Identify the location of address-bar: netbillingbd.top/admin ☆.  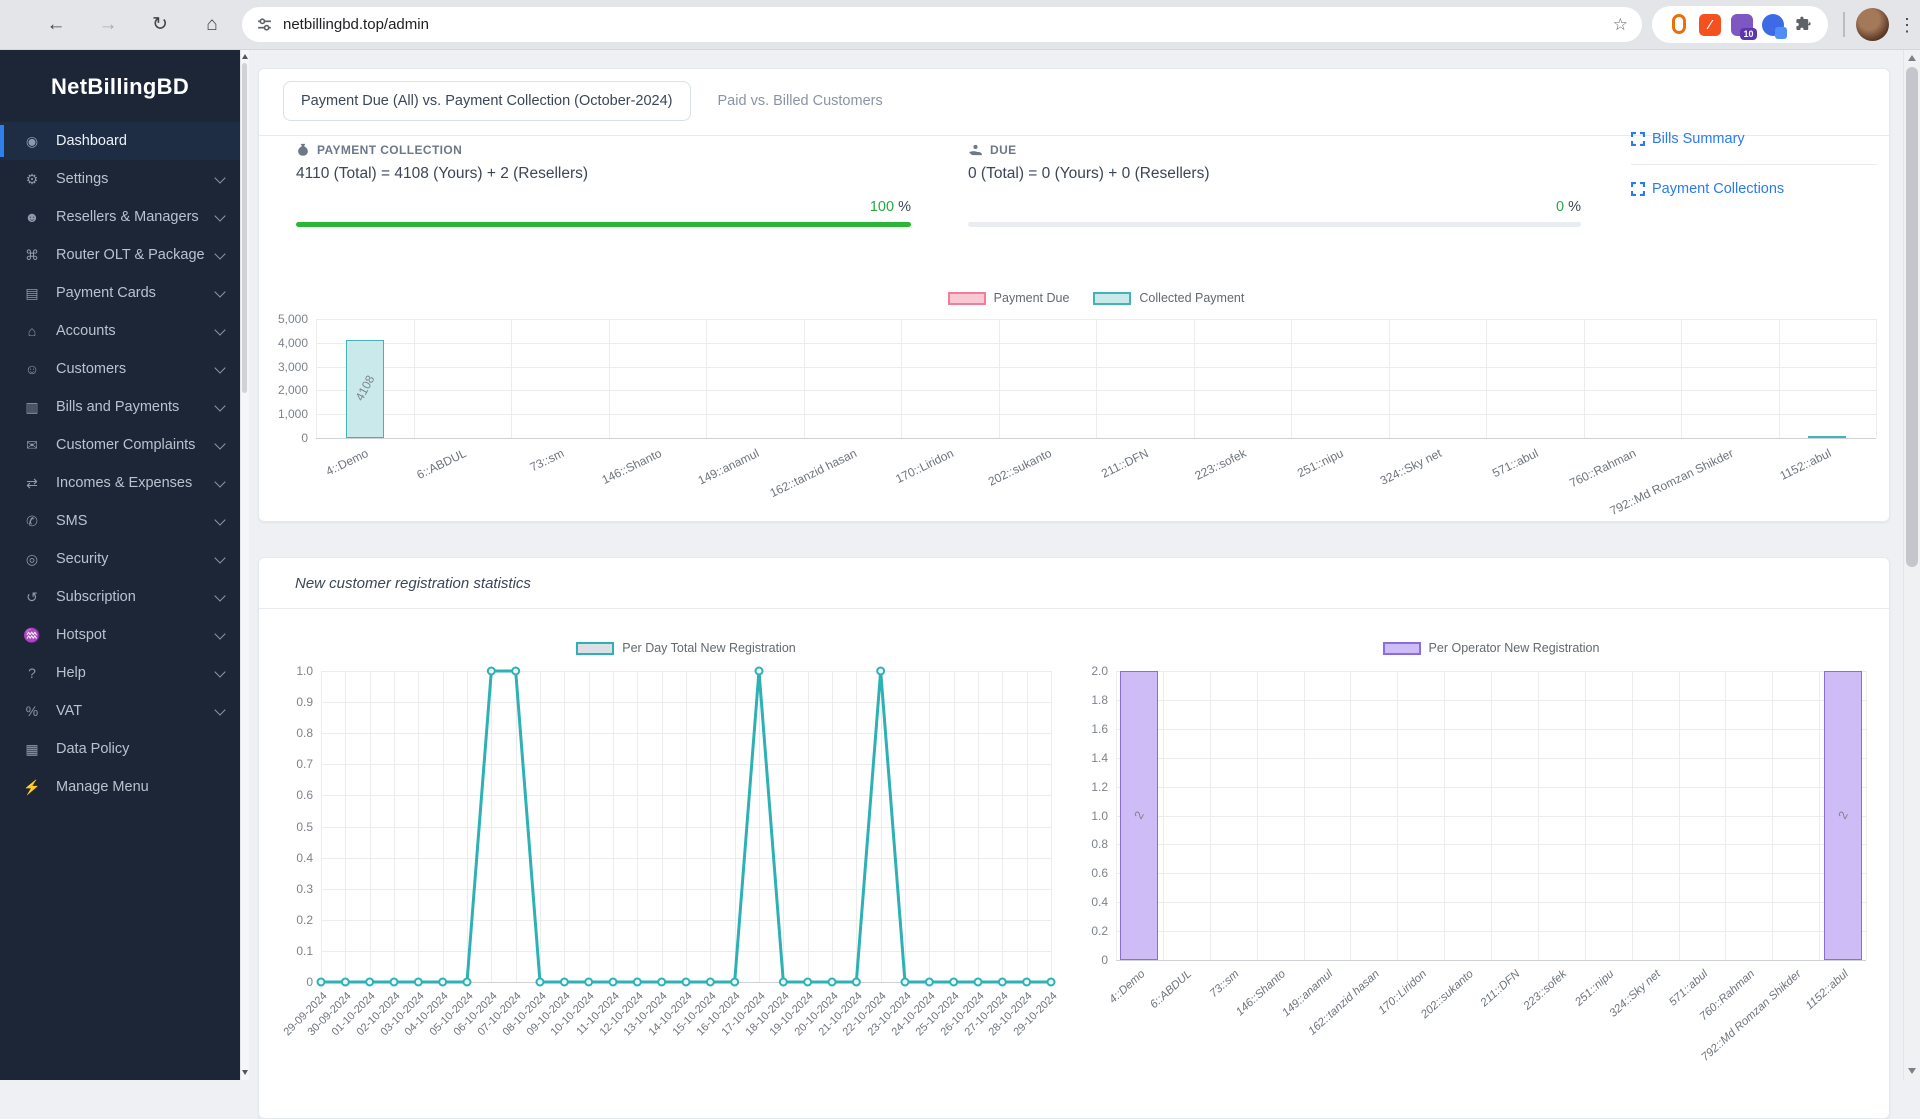
(942, 24).